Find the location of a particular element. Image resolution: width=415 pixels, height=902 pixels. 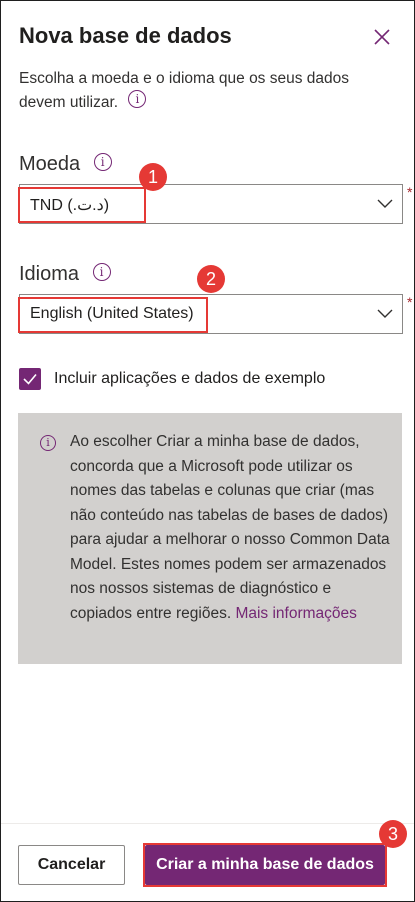

language-label: Idioma i is located at coordinates (65, 274).